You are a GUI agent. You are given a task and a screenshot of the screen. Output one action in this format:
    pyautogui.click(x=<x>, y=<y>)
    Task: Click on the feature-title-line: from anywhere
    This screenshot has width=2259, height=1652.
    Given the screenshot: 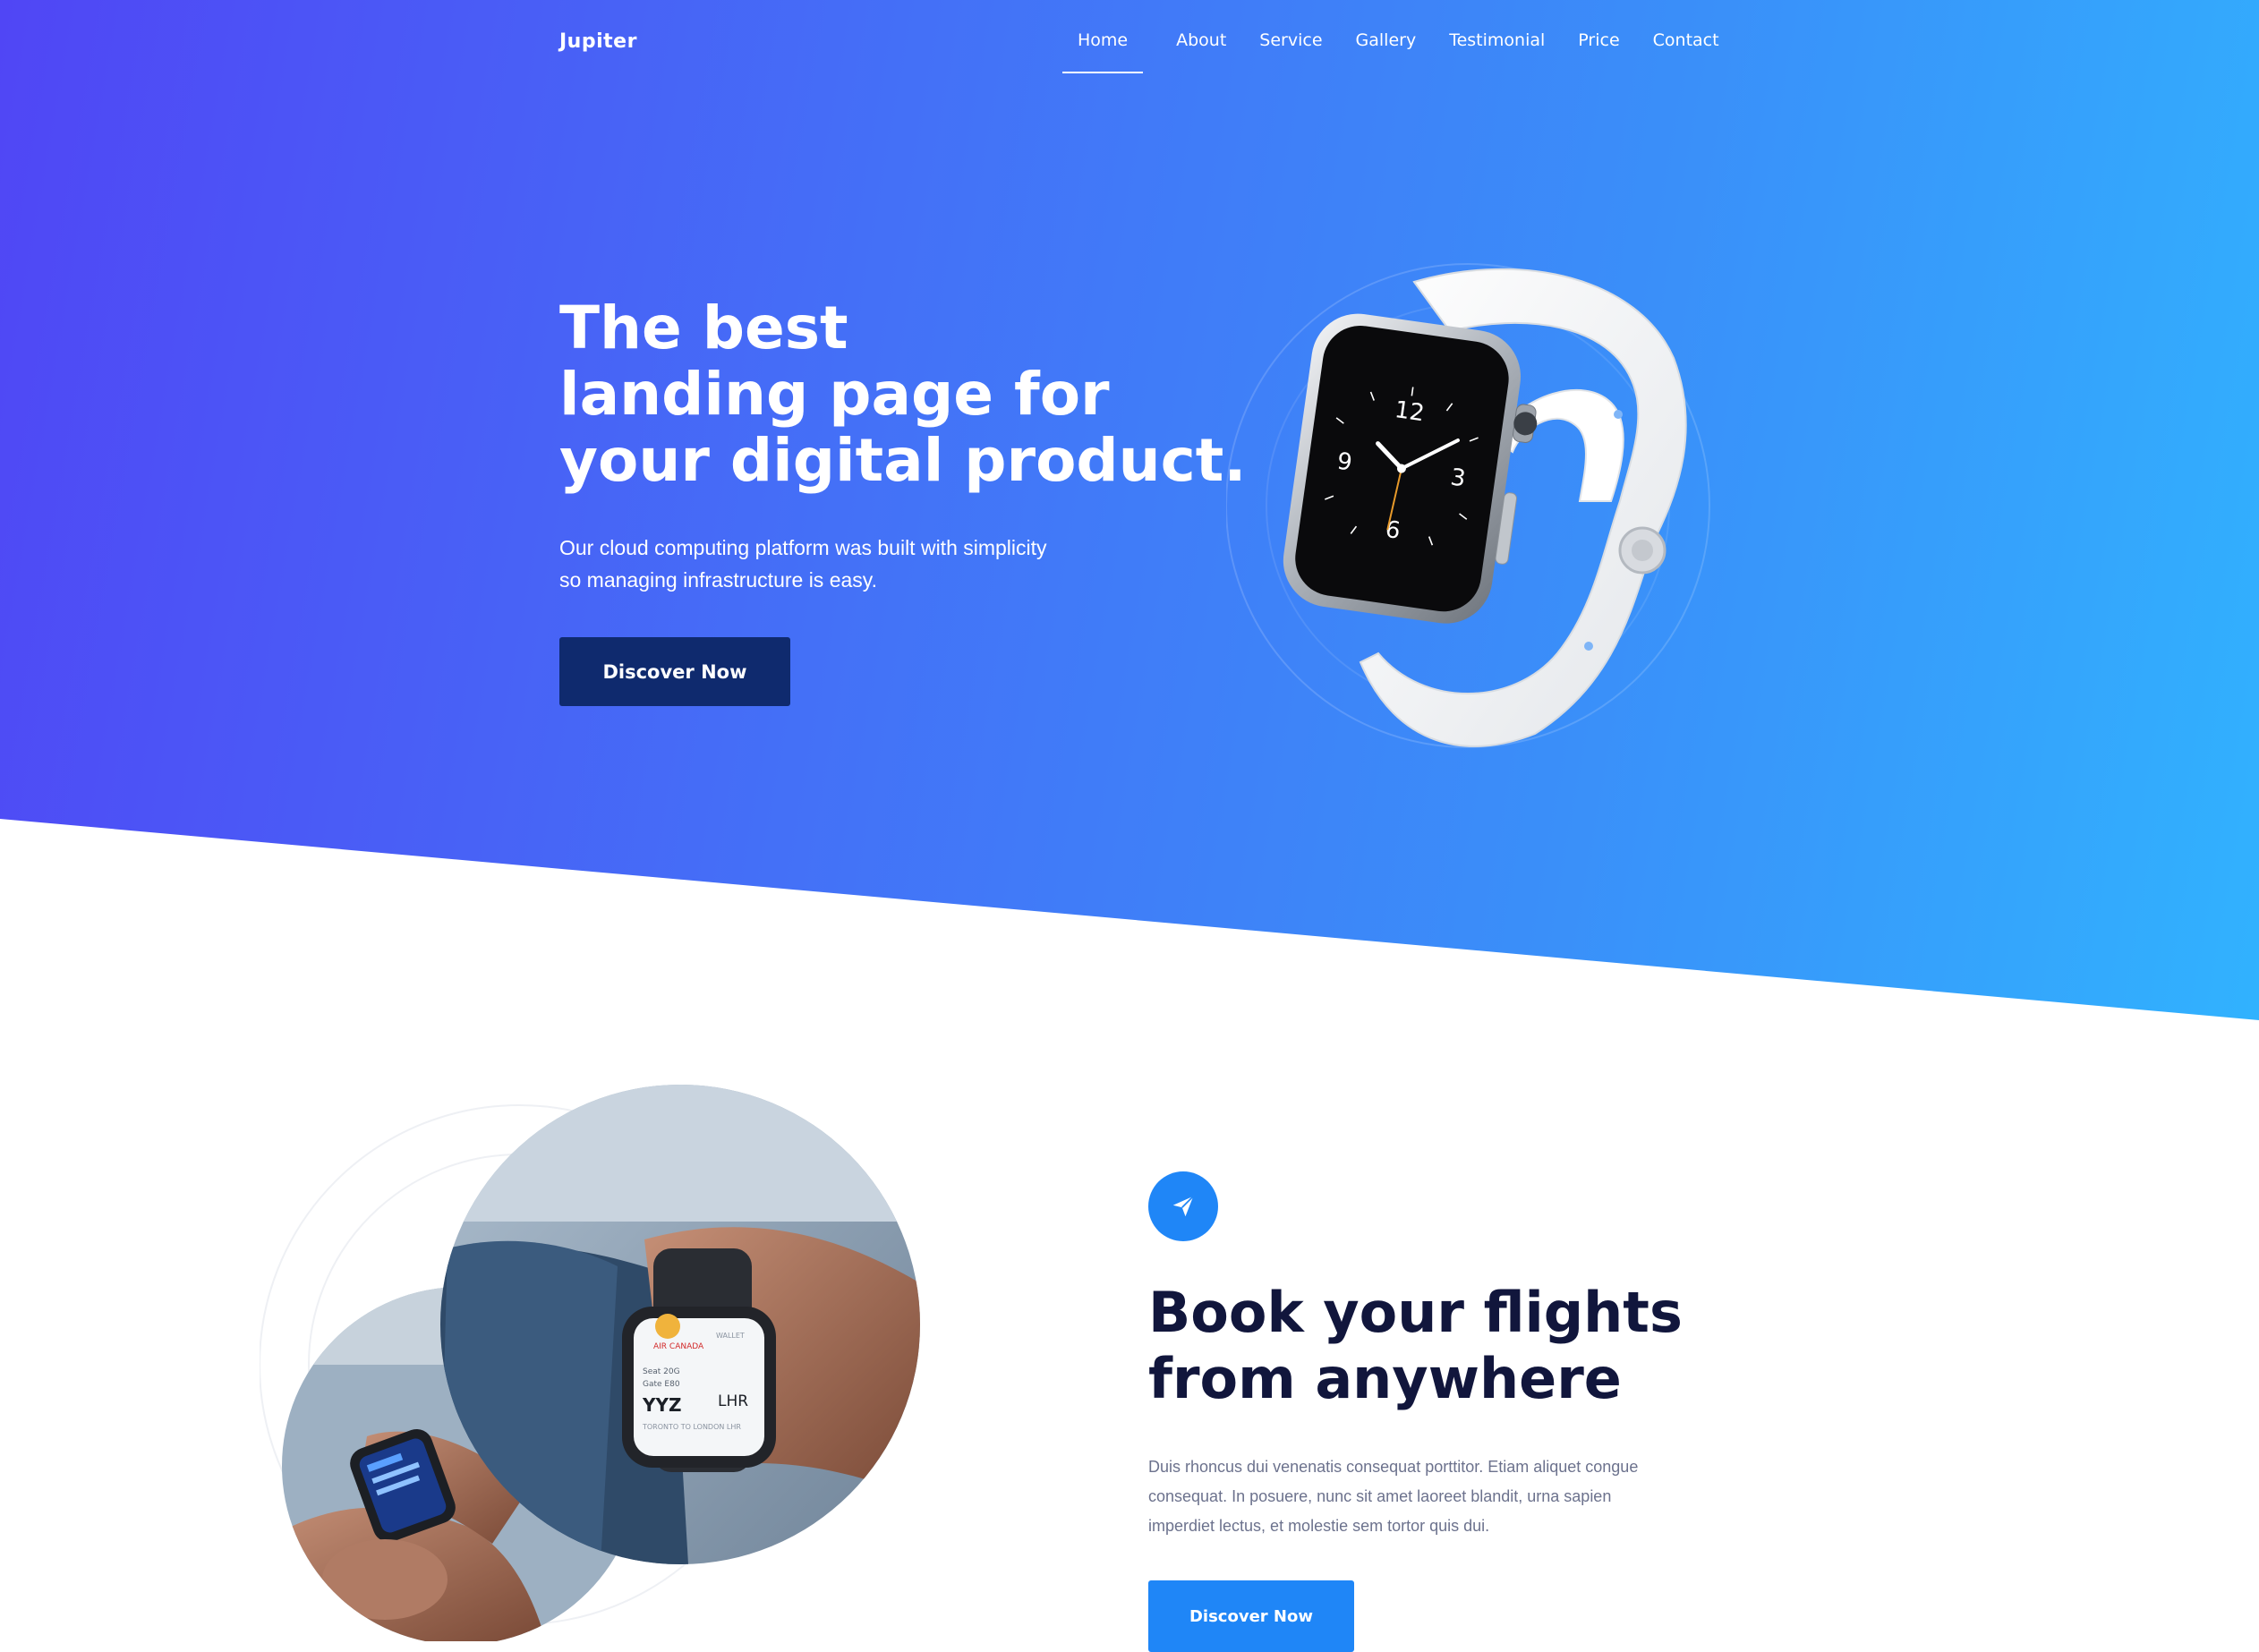 What is the action you would take?
    pyautogui.click(x=1385, y=1378)
    